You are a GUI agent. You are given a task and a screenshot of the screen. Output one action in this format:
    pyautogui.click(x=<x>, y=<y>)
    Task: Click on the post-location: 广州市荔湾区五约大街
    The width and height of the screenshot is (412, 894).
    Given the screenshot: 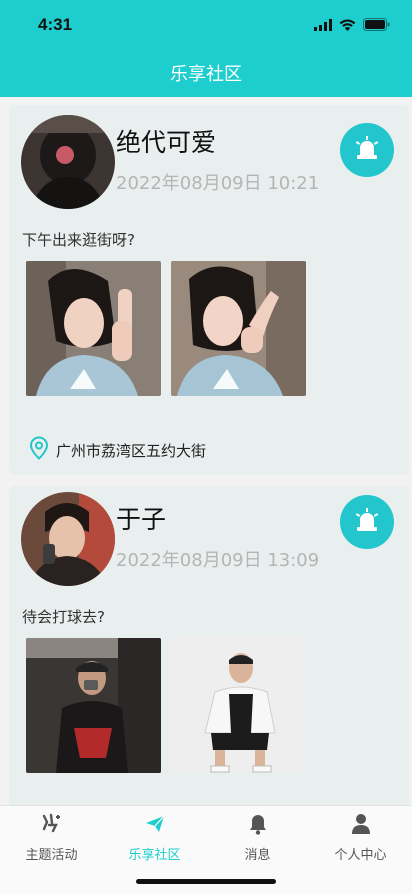 What is the action you would take?
    pyautogui.click(x=117, y=450)
    